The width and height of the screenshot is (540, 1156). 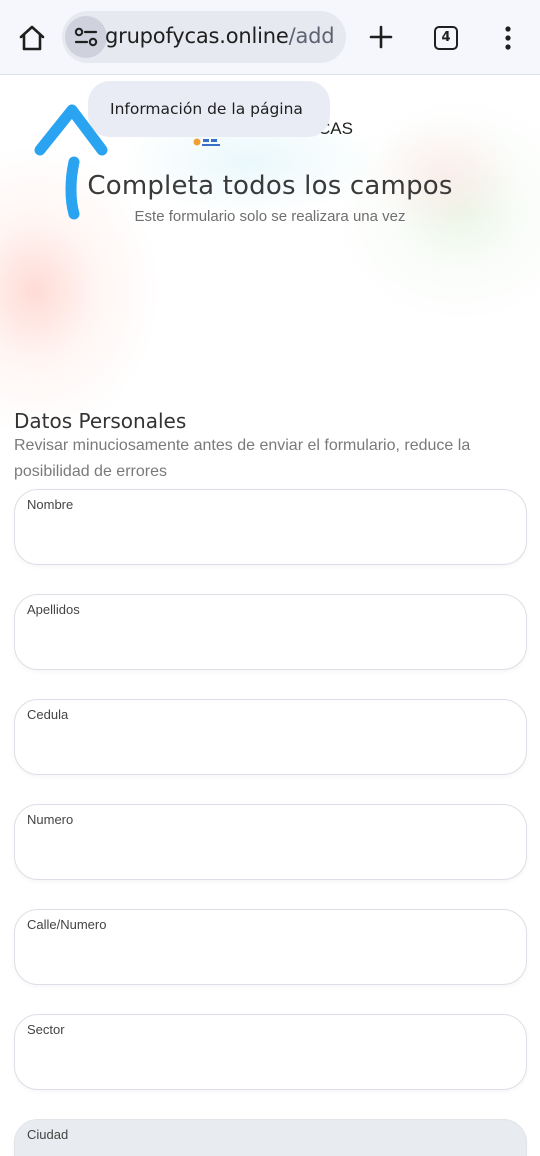 I want to click on cedula-field: Cedula, so click(x=270, y=737).